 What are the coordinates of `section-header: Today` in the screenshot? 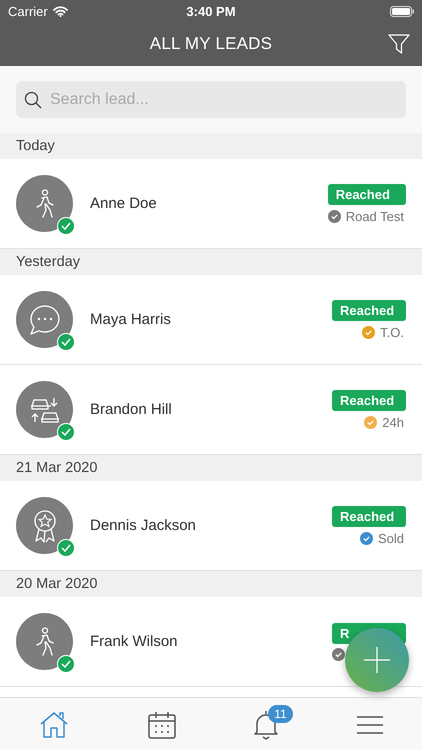 It's located at (211, 146).